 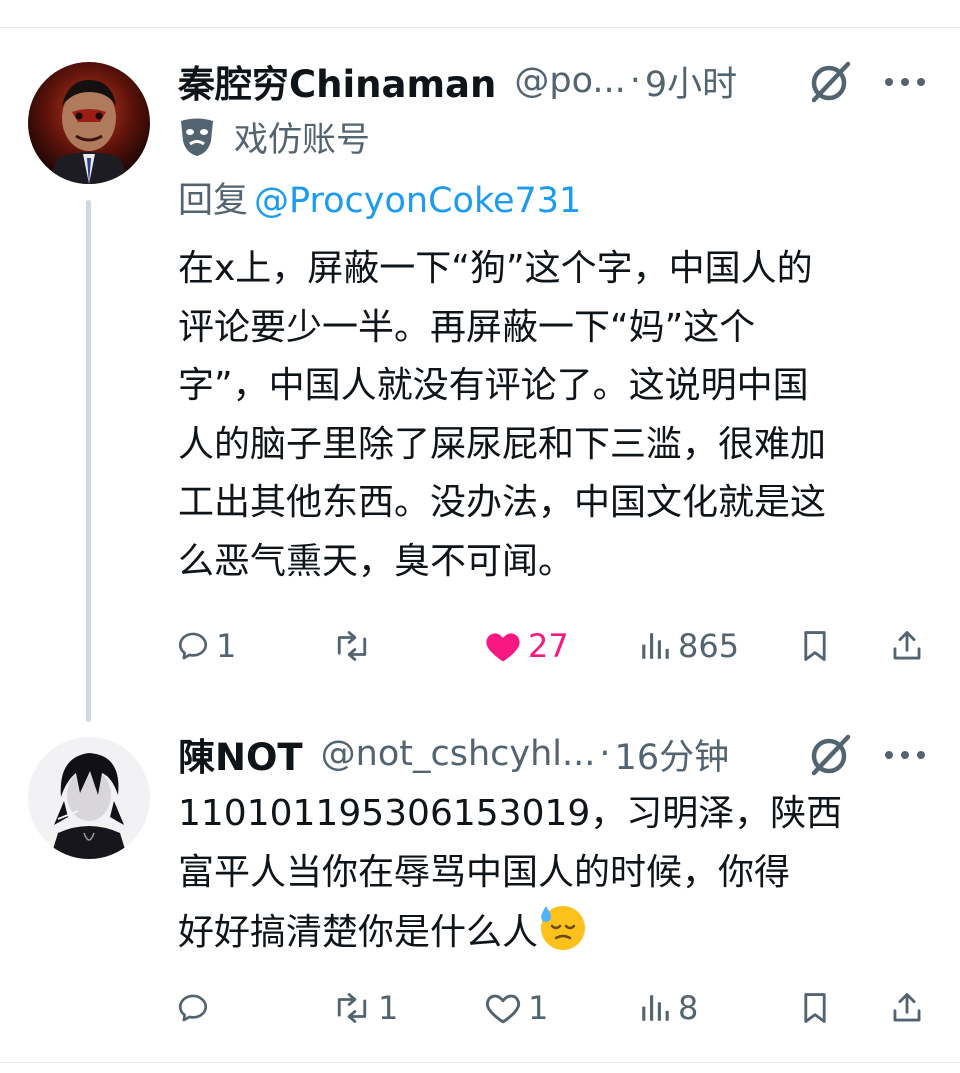 I want to click on tweet-text-line: 好好搞清楚你是什么人, so click(x=358, y=932).